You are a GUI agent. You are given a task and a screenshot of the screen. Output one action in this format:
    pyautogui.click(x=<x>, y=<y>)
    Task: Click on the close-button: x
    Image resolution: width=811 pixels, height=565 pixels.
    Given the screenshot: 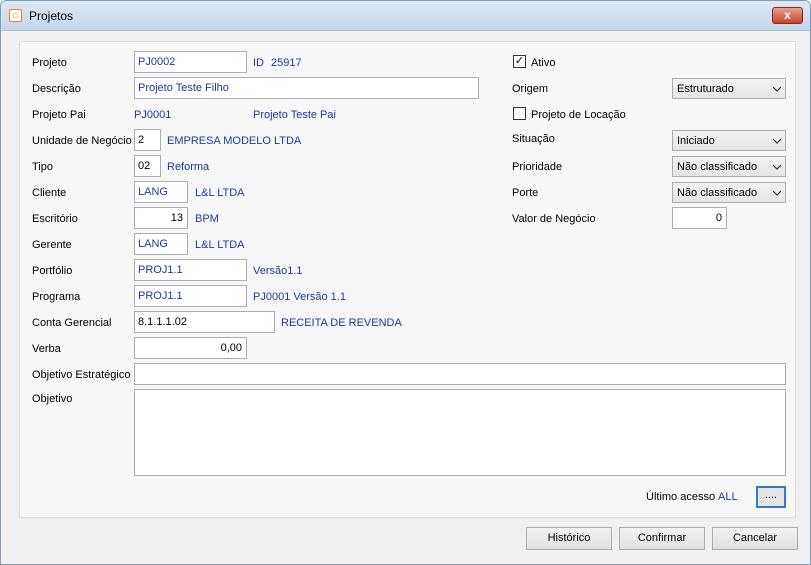 What is the action you would take?
    pyautogui.click(x=787, y=15)
    